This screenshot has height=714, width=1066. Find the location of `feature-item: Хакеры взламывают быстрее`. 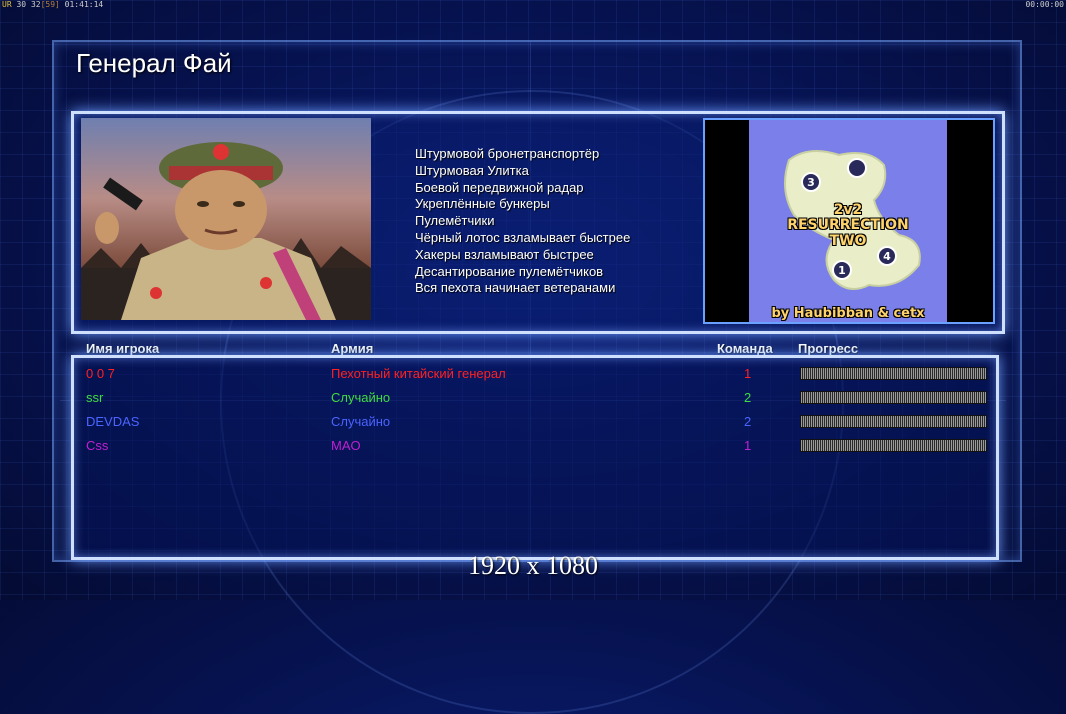

feature-item: Хакеры взламывают быстрее is located at coordinates (504, 254).